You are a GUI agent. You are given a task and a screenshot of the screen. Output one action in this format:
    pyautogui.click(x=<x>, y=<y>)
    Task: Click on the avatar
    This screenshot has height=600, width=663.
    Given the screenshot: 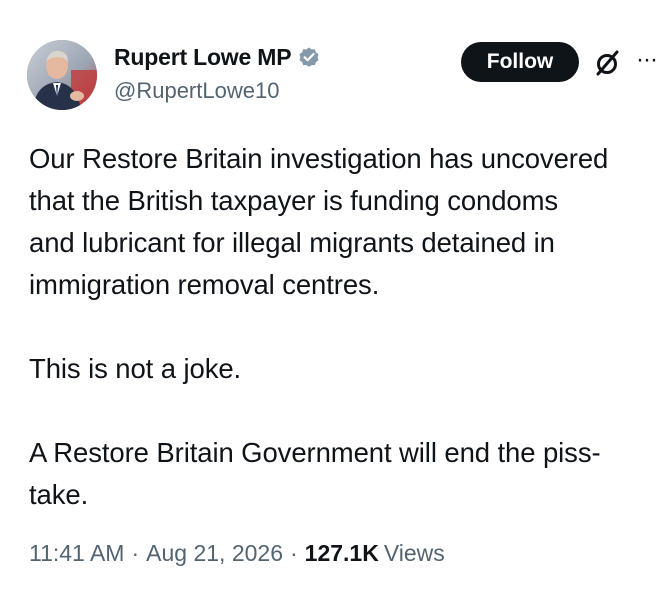 What is the action you would take?
    pyautogui.click(x=62, y=75)
    